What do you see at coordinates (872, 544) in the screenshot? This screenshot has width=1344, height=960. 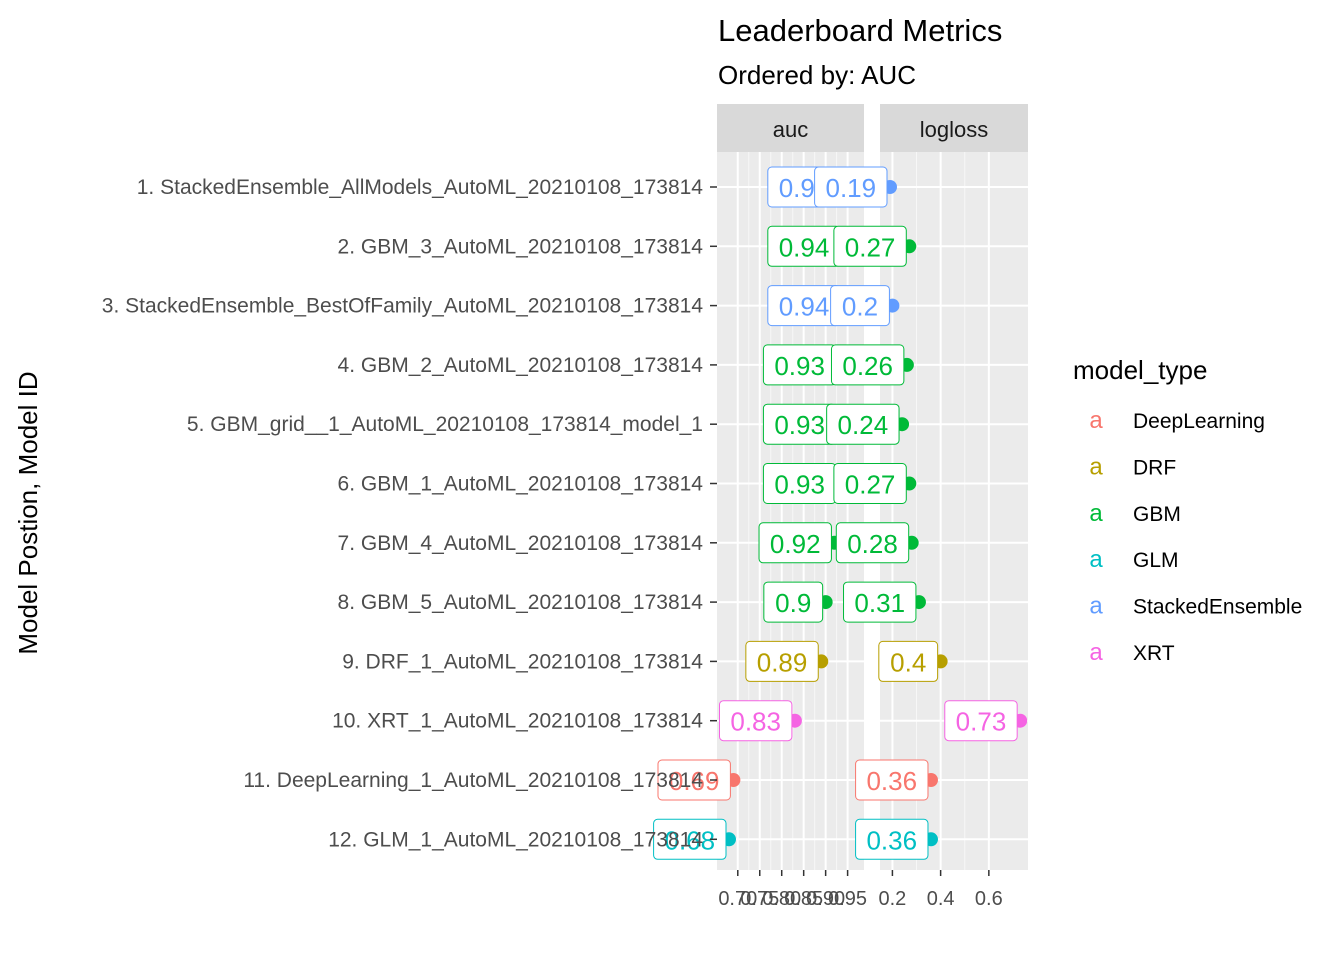 I see `data-label: 0.28` at bounding box center [872, 544].